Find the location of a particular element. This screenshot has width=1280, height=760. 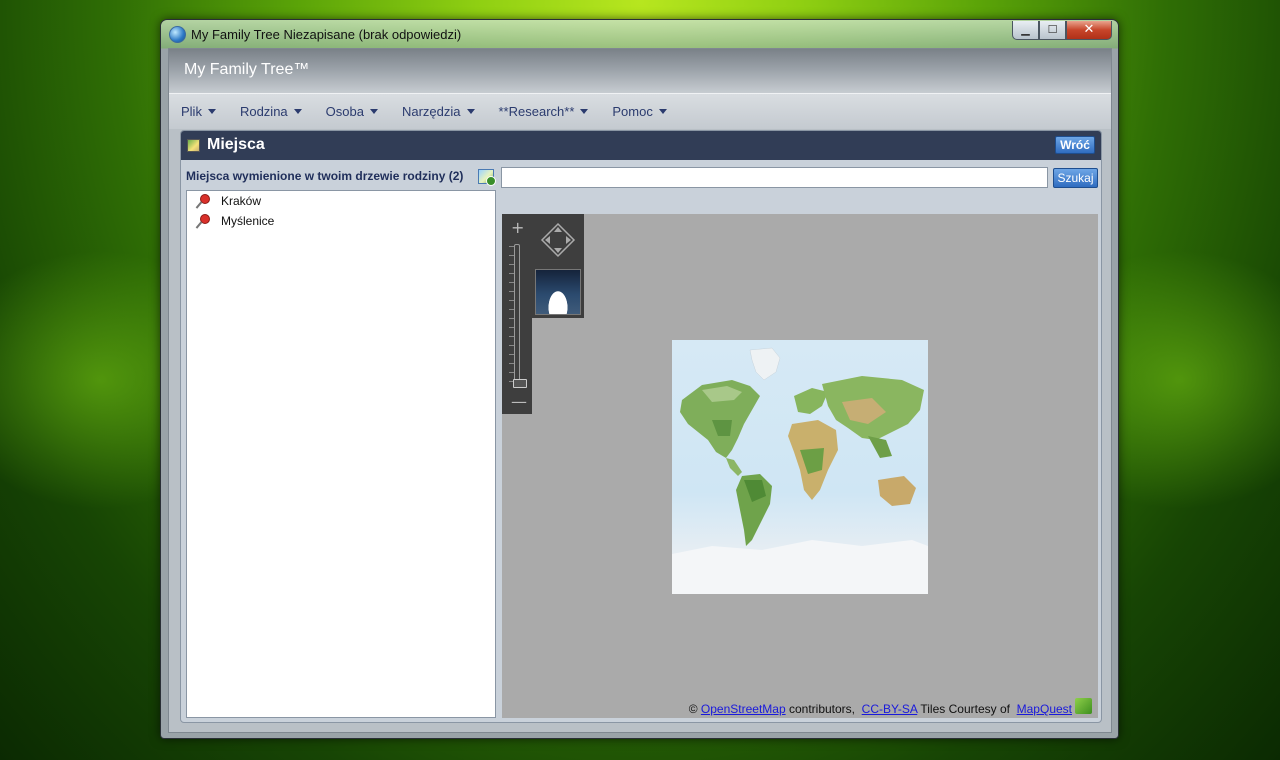

app-title: My Family Tree™ is located at coordinates (247, 69).